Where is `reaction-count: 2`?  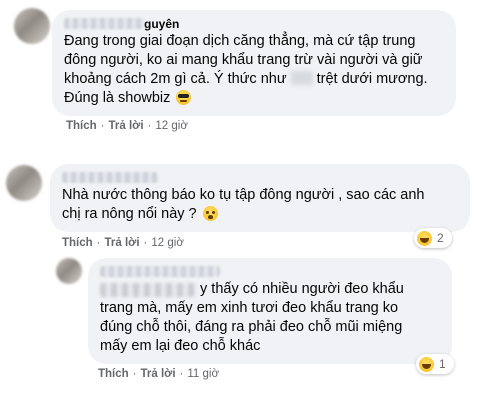
reaction-count: 2 is located at coordinates (440, 238).